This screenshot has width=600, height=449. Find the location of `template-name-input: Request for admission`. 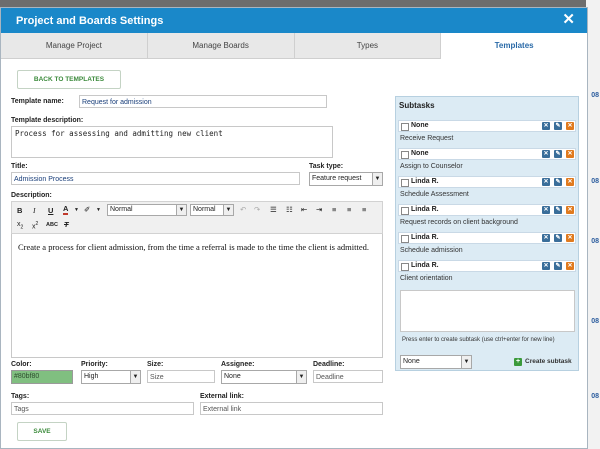

template-name-input: Request for admission is located at coordinates (203, 101).